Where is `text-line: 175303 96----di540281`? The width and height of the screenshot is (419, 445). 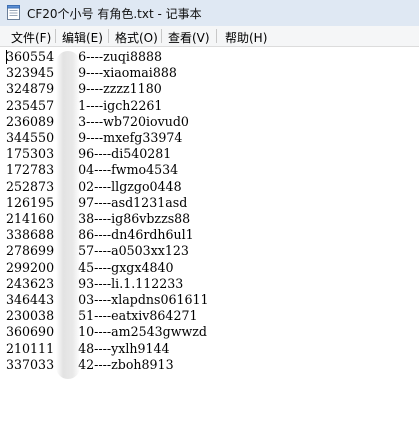 text-line: 175303 96----di540281 is located at coordinates (89, 154).